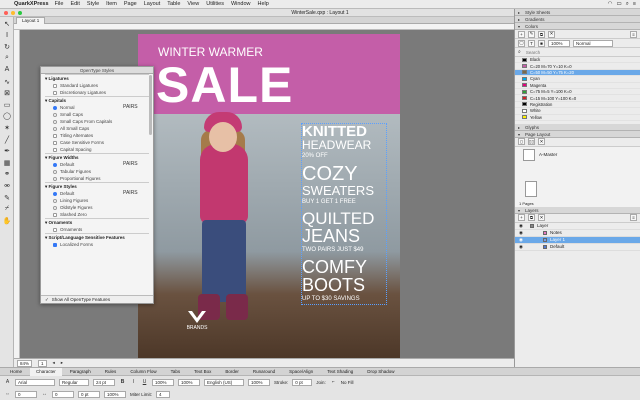 Image resolution: width=640 pixels, height=400 pixels. I want to click on fill-color-icon: ■, so click(541, 43).